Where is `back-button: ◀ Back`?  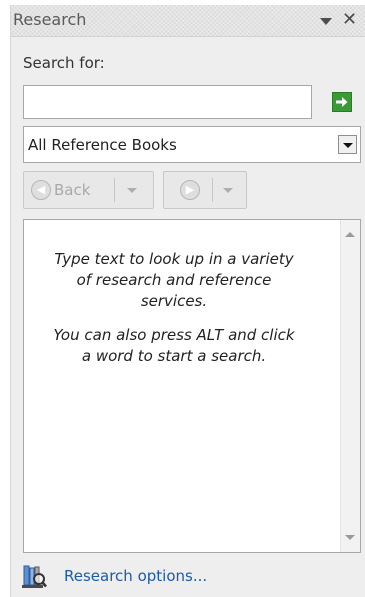
back-button: ◀ Back is located at coordinates (88, 190).